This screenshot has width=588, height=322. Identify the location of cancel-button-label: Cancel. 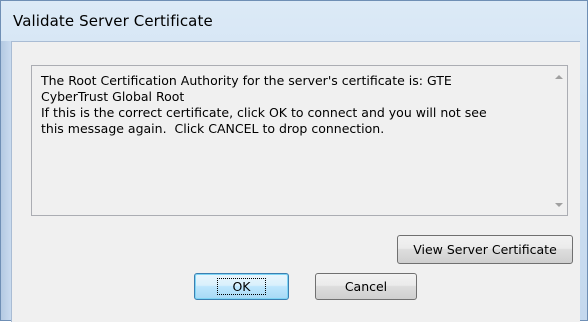
(366, 286).